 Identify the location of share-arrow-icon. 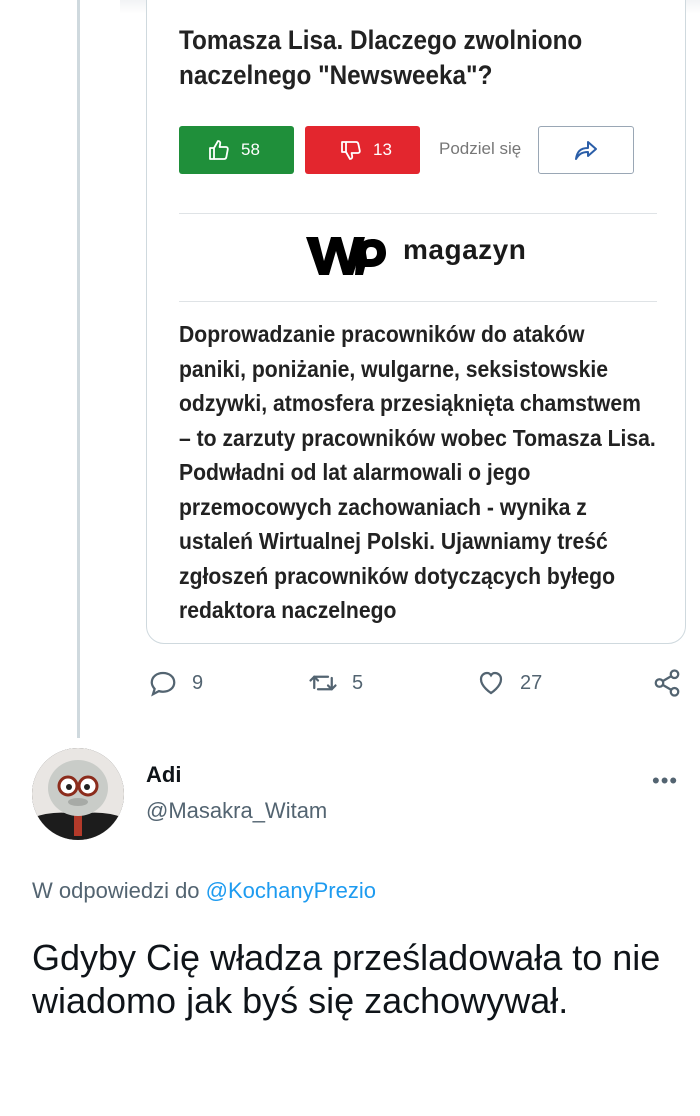
(586, 150).